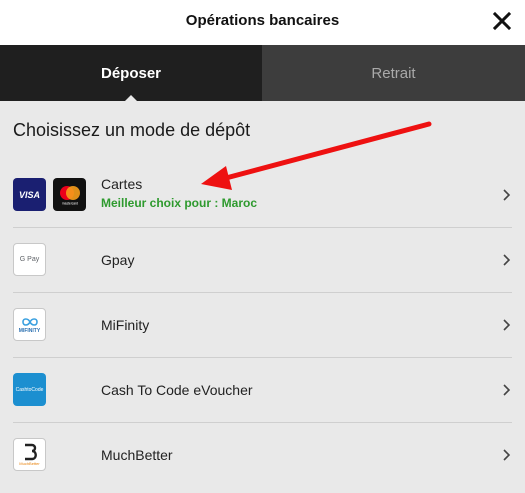 The width and height of the screenshot is (525, 493). What do you see at coordinates (262, 260) in the screenshot?
I see `payment-method-gpay: G Pay Gpay` at bounding box center [262, 260].